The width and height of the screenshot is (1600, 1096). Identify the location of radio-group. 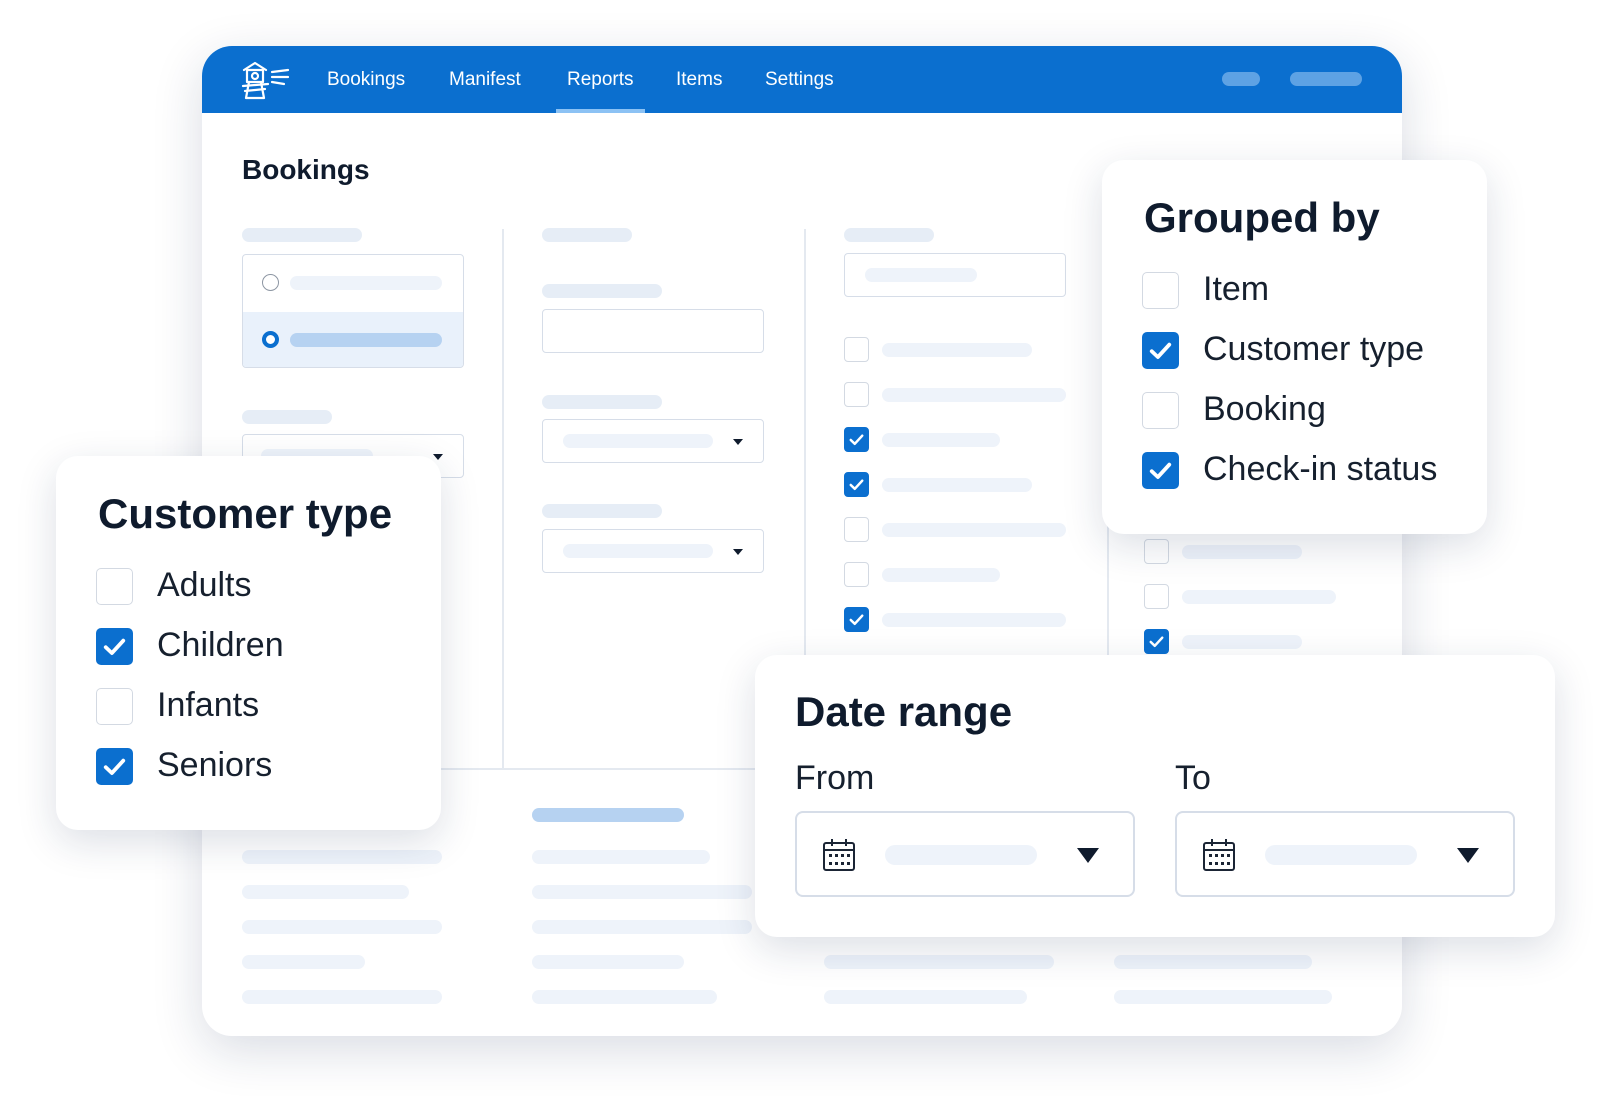
(353, 311).